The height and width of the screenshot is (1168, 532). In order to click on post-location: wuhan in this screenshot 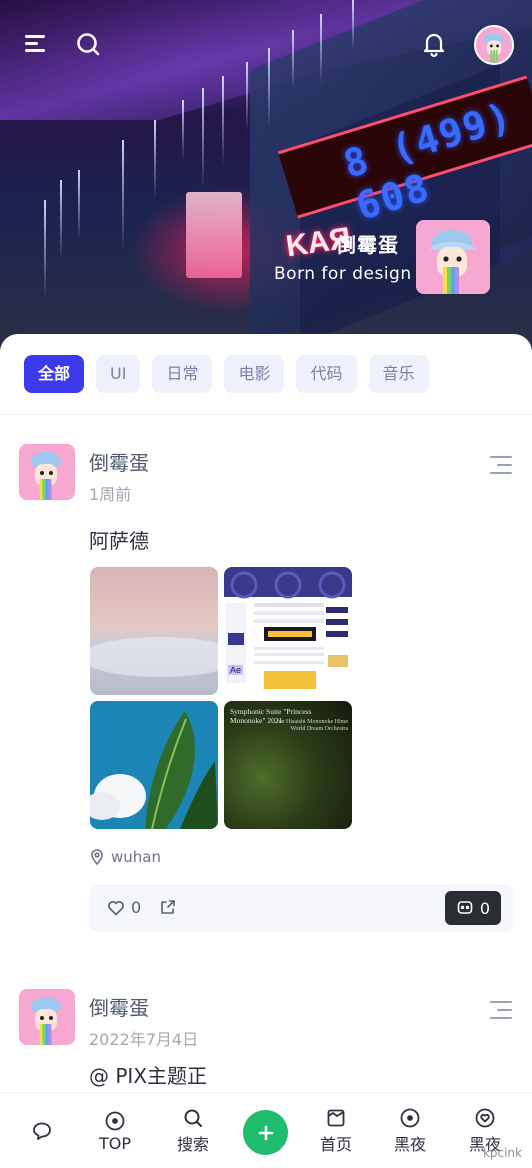, I will do `click(125, 857)`.